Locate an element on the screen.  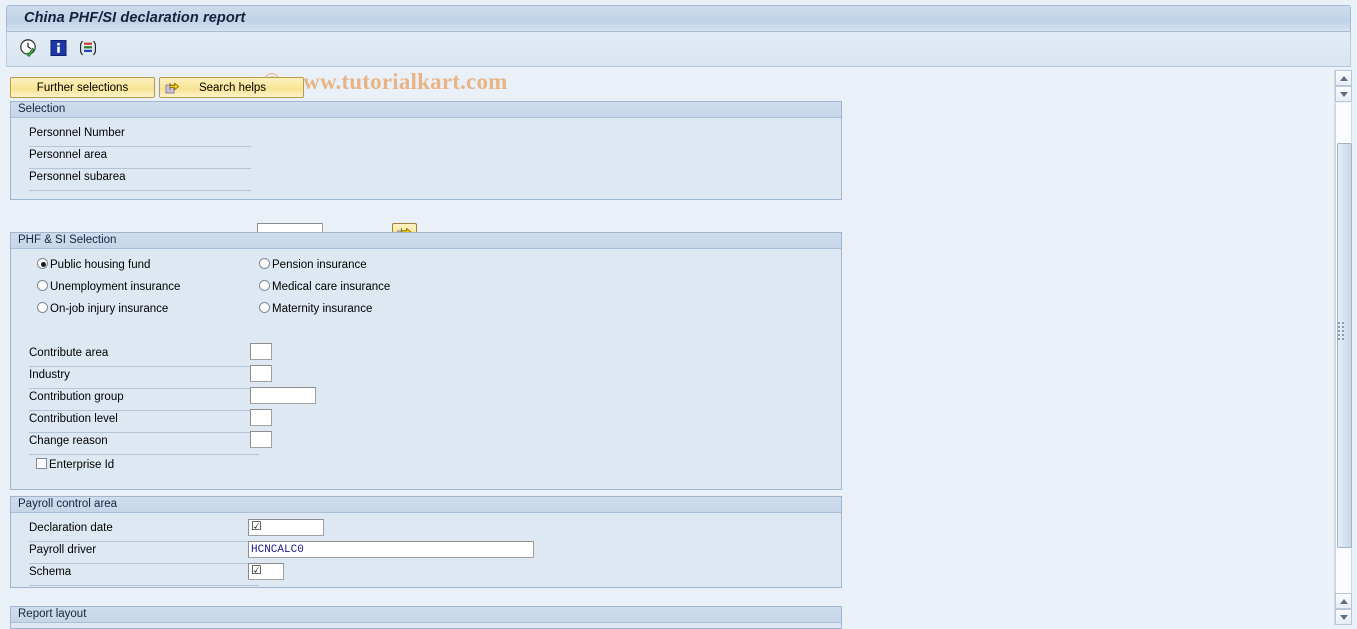
payroll-driver-input is located at coordinates (391, 549).